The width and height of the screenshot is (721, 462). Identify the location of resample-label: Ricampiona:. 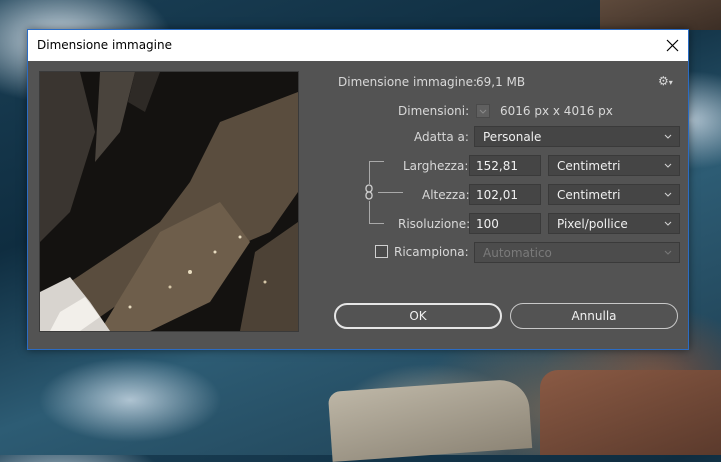
(431, 252).